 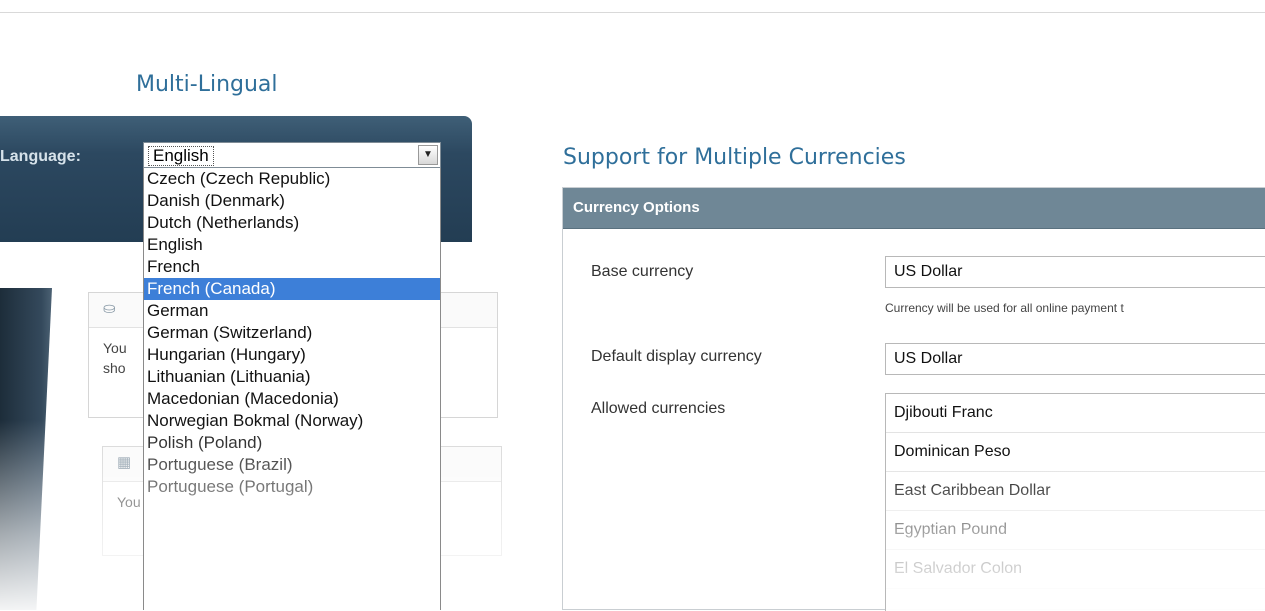 What do you see at coordinates (26, 449) in the screenshot?
I see `background-dark-panel` at bounding box center [26, 449].